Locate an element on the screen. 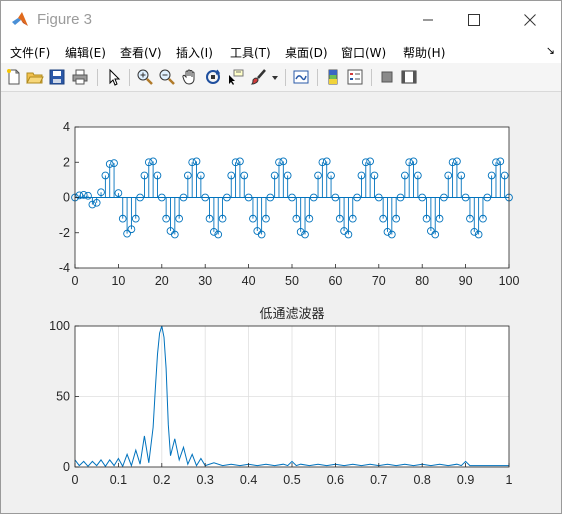 The image size is (562, 514). x-tick-label: 0.8 is located at coordinates (422, 480).